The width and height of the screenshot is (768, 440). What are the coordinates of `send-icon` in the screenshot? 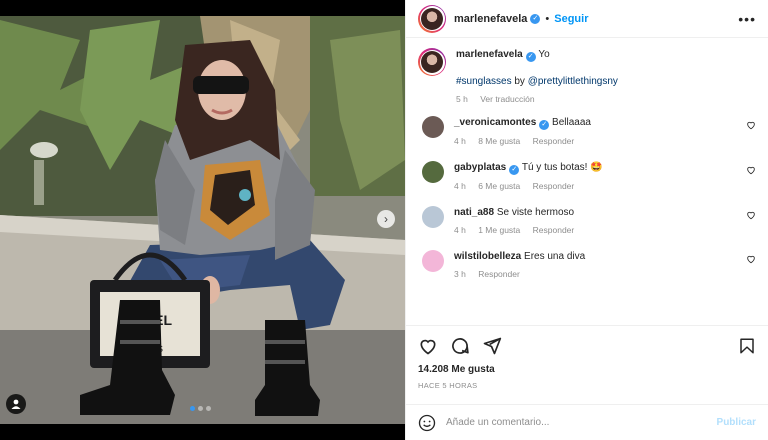 It's located at (492, 346).